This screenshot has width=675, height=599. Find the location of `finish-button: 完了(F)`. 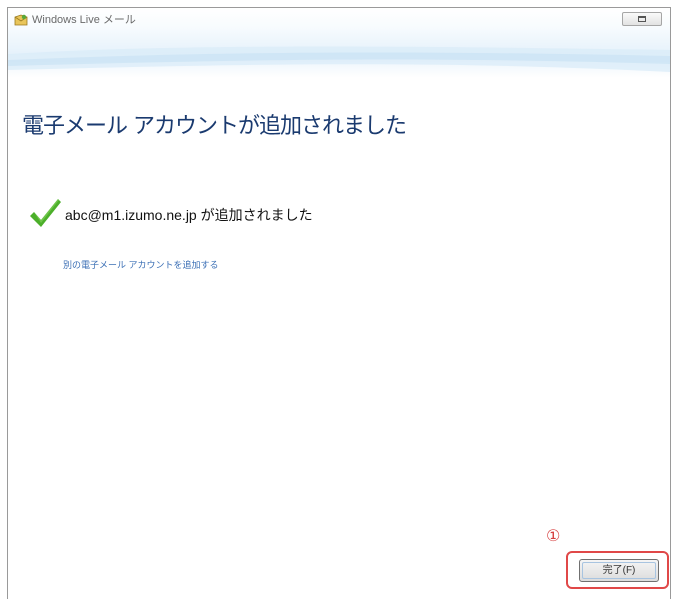

finish-button: 完了(F) is located at coordinates (619, 570).